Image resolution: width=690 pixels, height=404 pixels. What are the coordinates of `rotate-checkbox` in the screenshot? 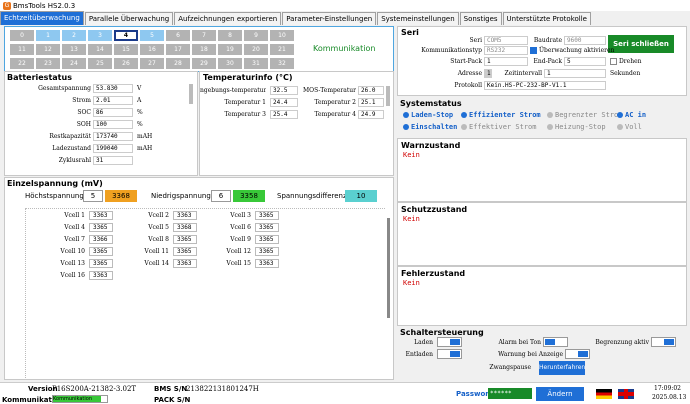 It's located at (613, 61).